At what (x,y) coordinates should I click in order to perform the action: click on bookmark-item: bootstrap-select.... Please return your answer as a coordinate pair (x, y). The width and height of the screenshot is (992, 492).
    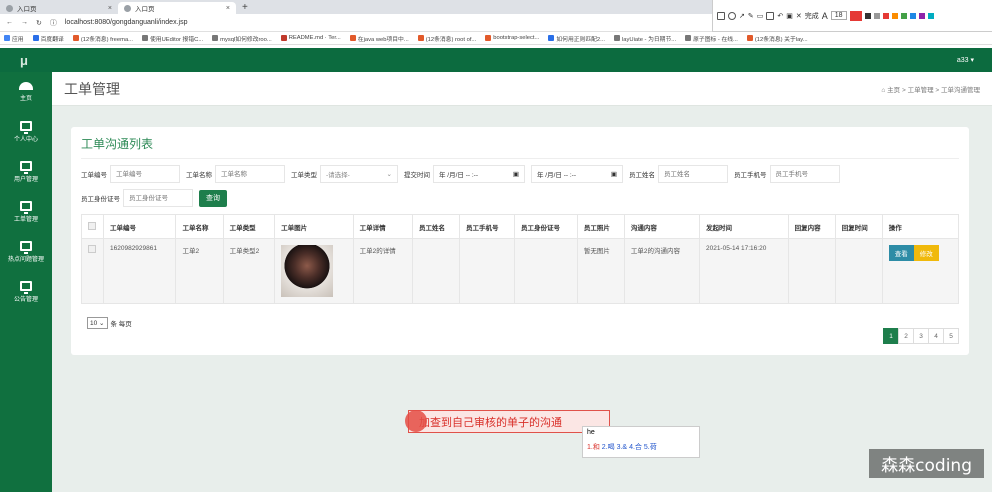
    Looking at the image, I should click on (512, 38).